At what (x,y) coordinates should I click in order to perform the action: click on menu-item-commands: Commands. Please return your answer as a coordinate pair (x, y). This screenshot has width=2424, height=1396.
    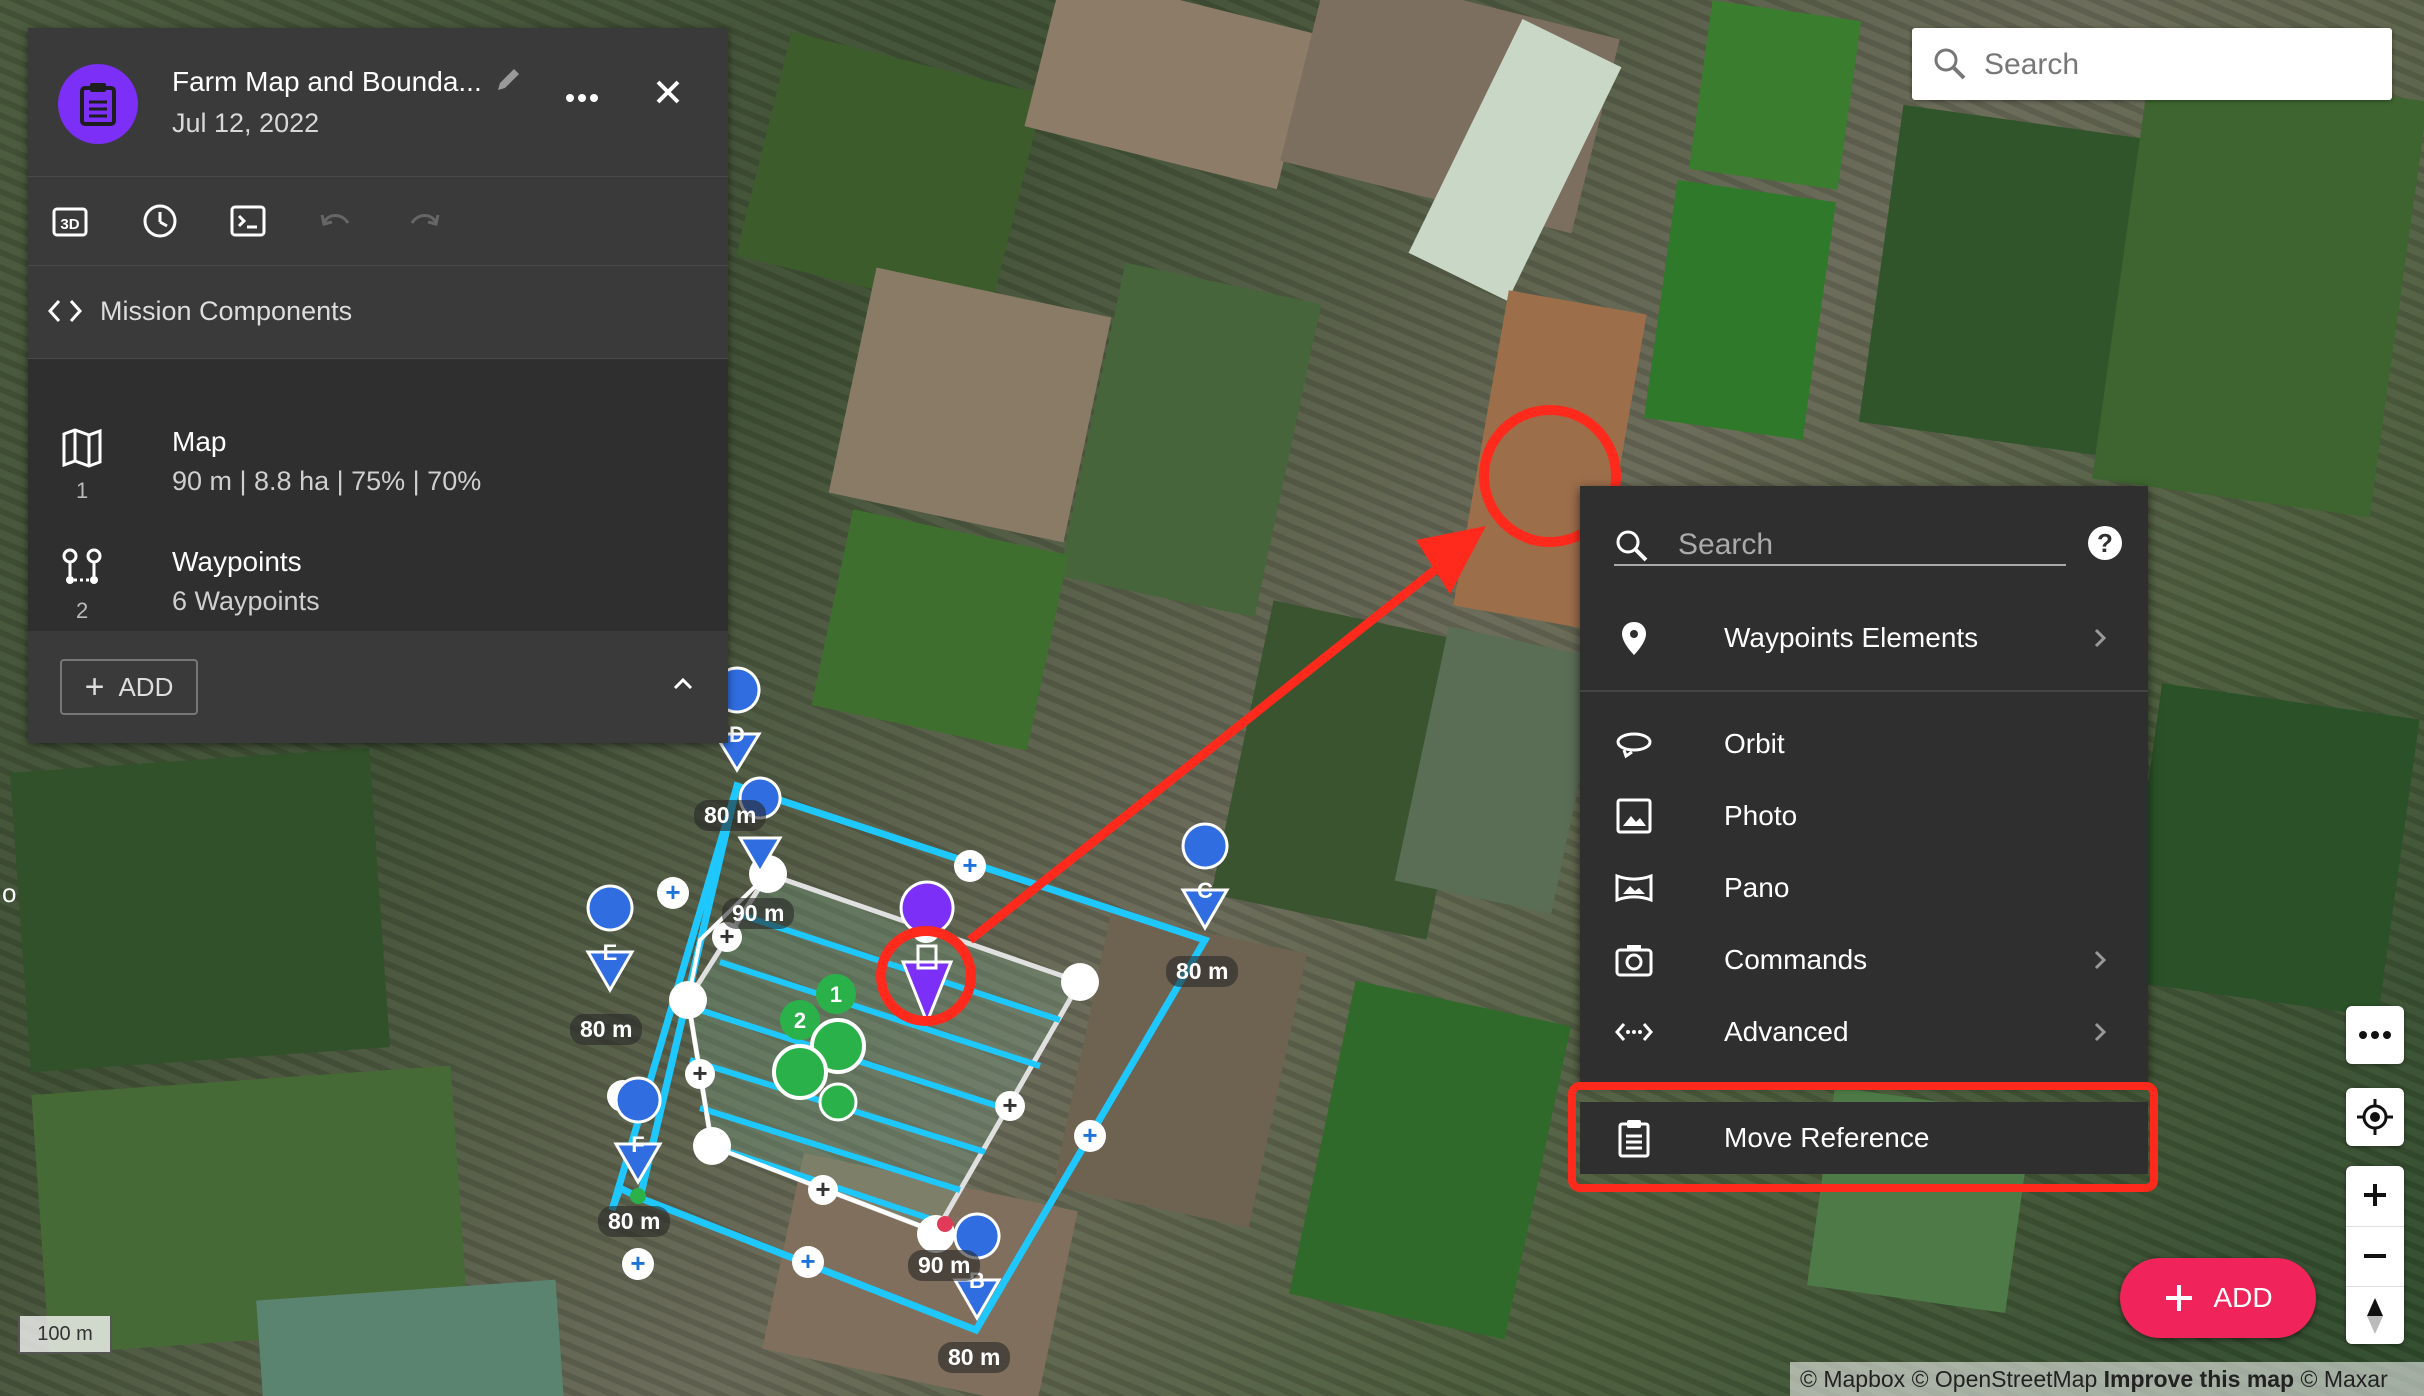
    Looking at the image, I should click on (1864, 960).